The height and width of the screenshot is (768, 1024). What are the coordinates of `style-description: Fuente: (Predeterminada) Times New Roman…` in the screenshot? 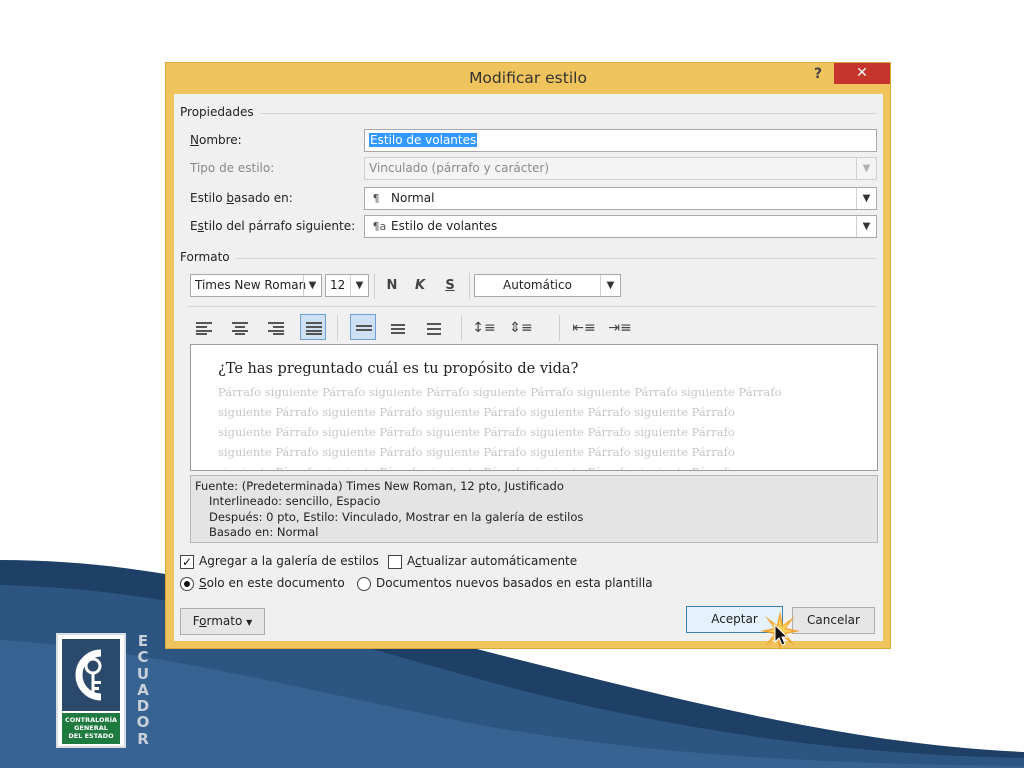 It's located at (534, 509).